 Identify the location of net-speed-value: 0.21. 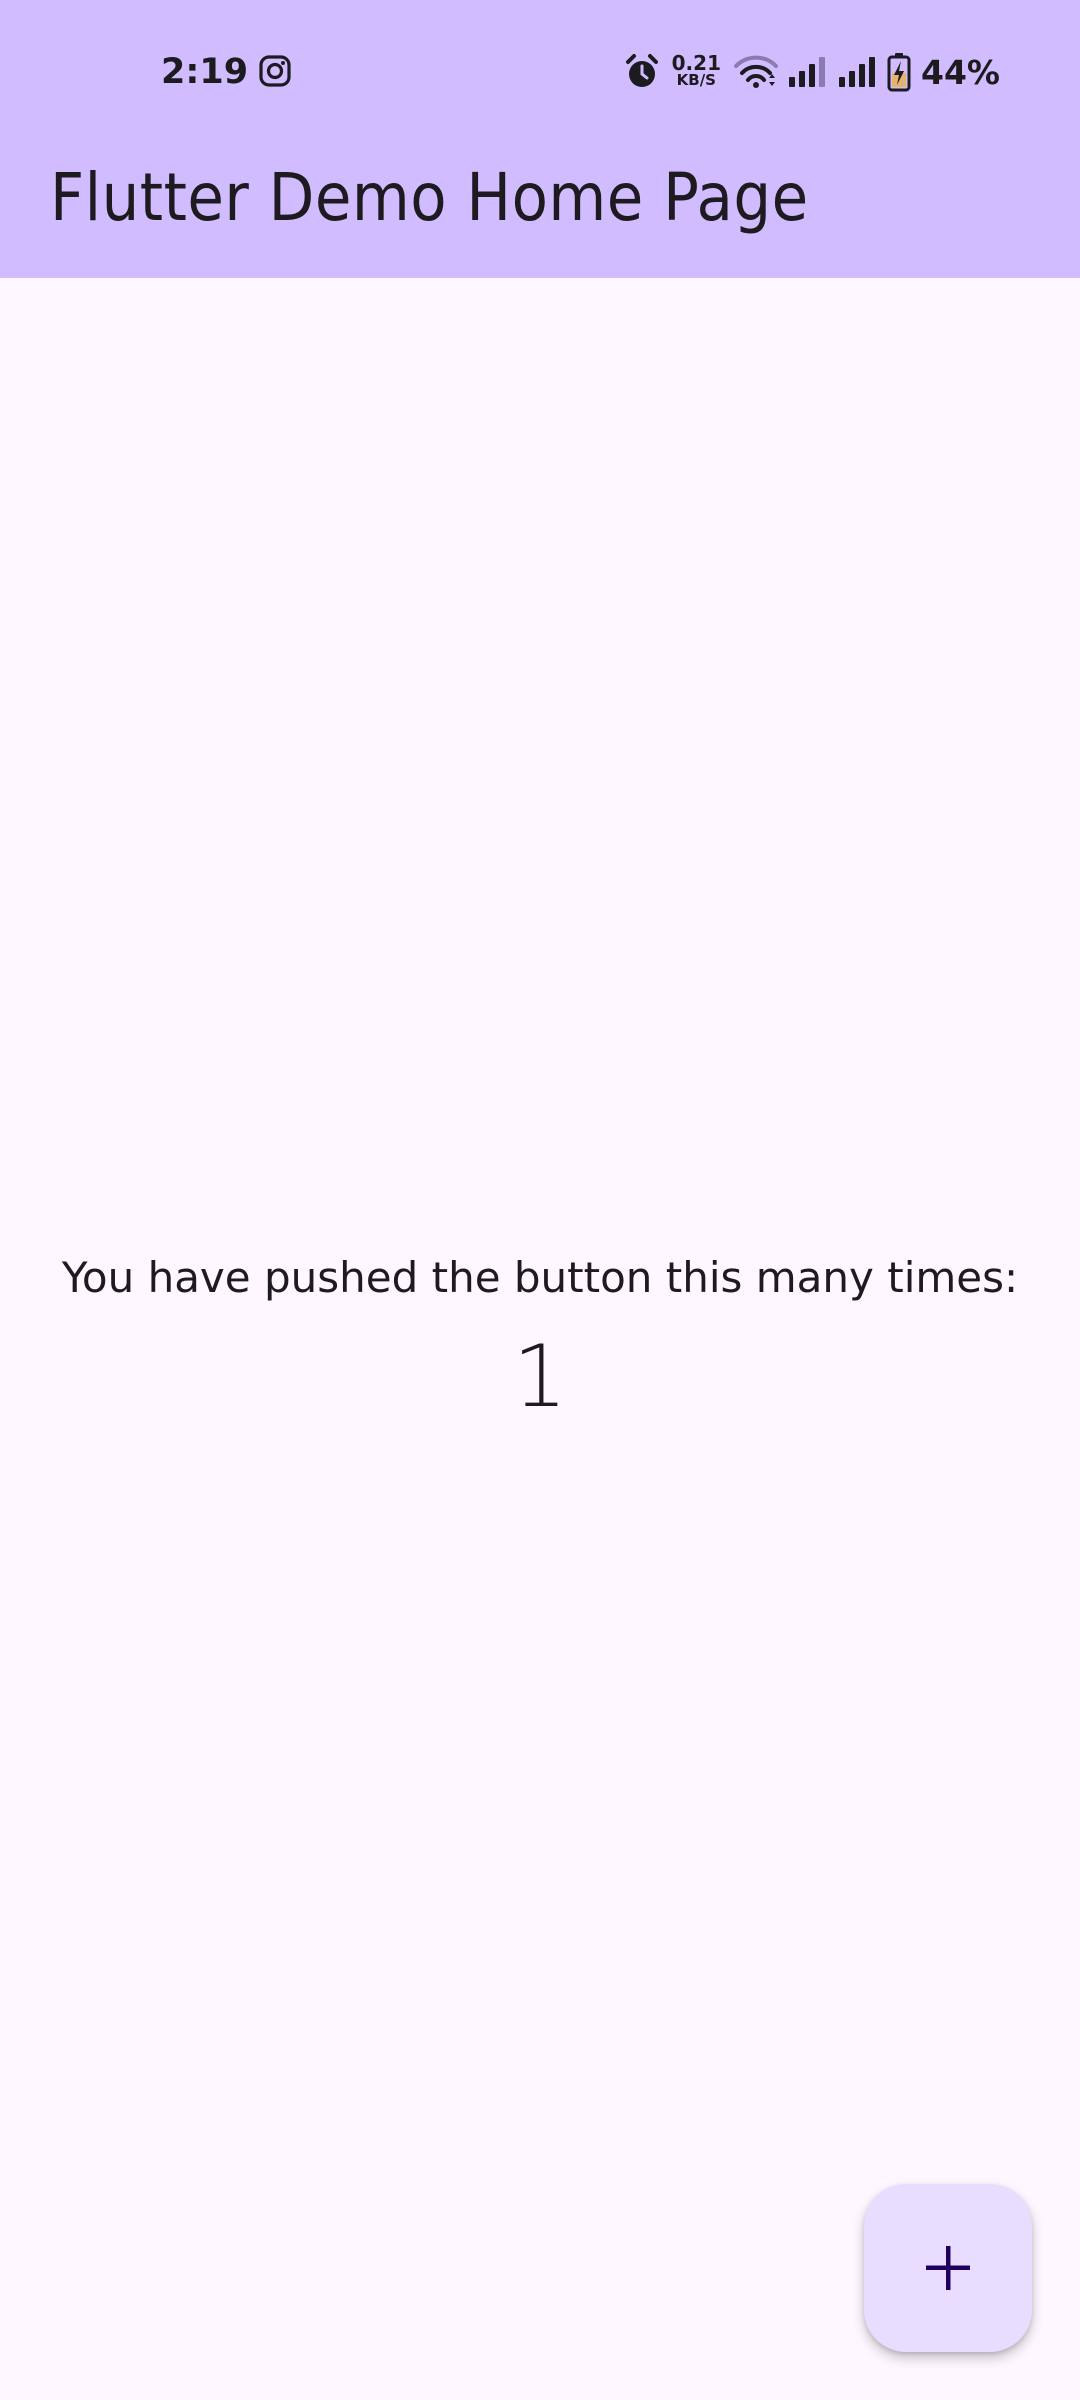
(696, 63).